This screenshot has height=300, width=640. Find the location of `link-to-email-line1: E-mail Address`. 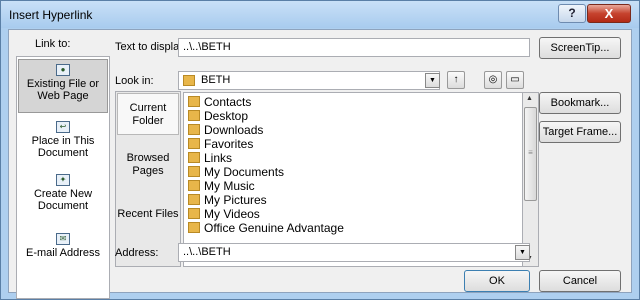

link-to-email-line1: E-mail Address is located at coordinates (63, 253).